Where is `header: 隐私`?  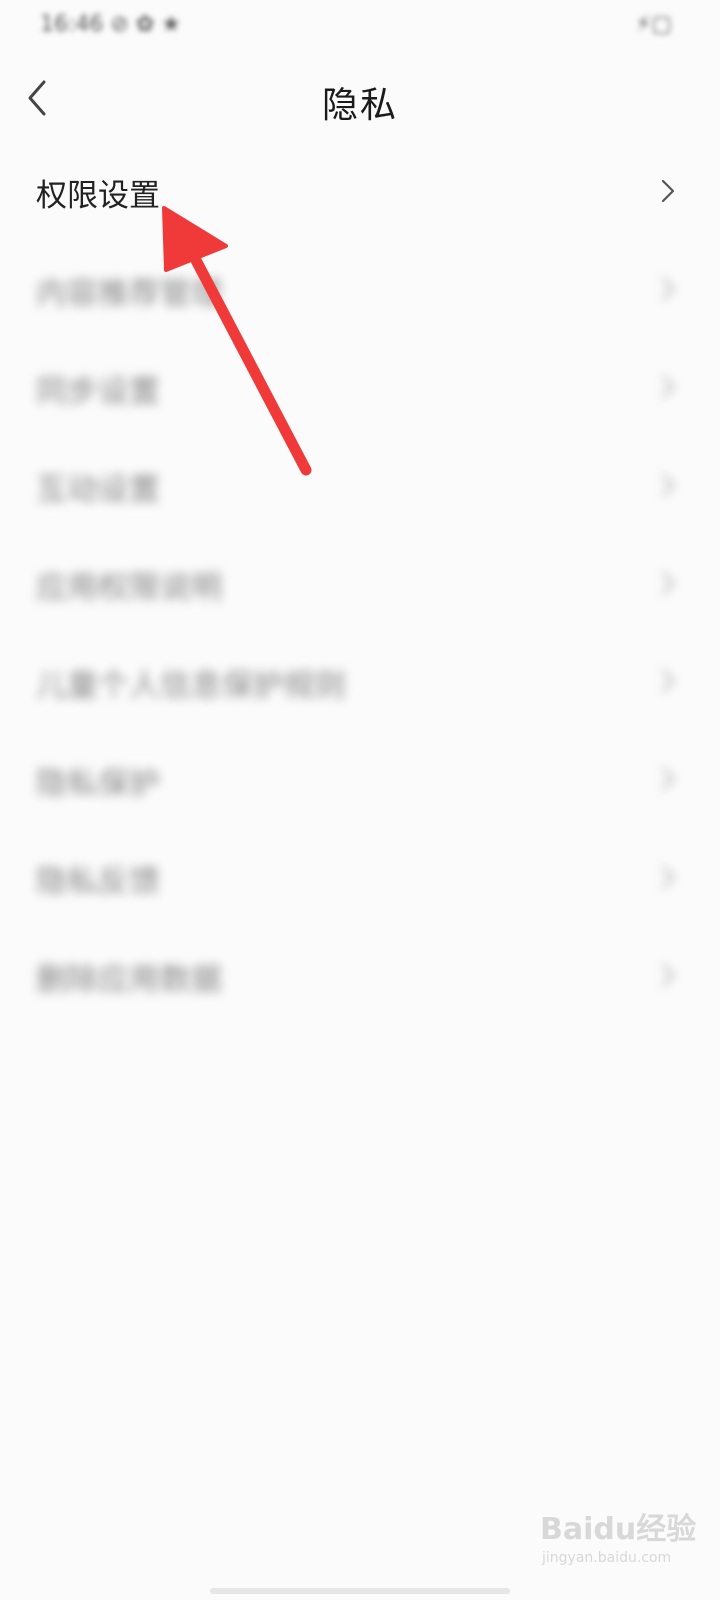 header: 隐私 is located at coordinates (360, 100).